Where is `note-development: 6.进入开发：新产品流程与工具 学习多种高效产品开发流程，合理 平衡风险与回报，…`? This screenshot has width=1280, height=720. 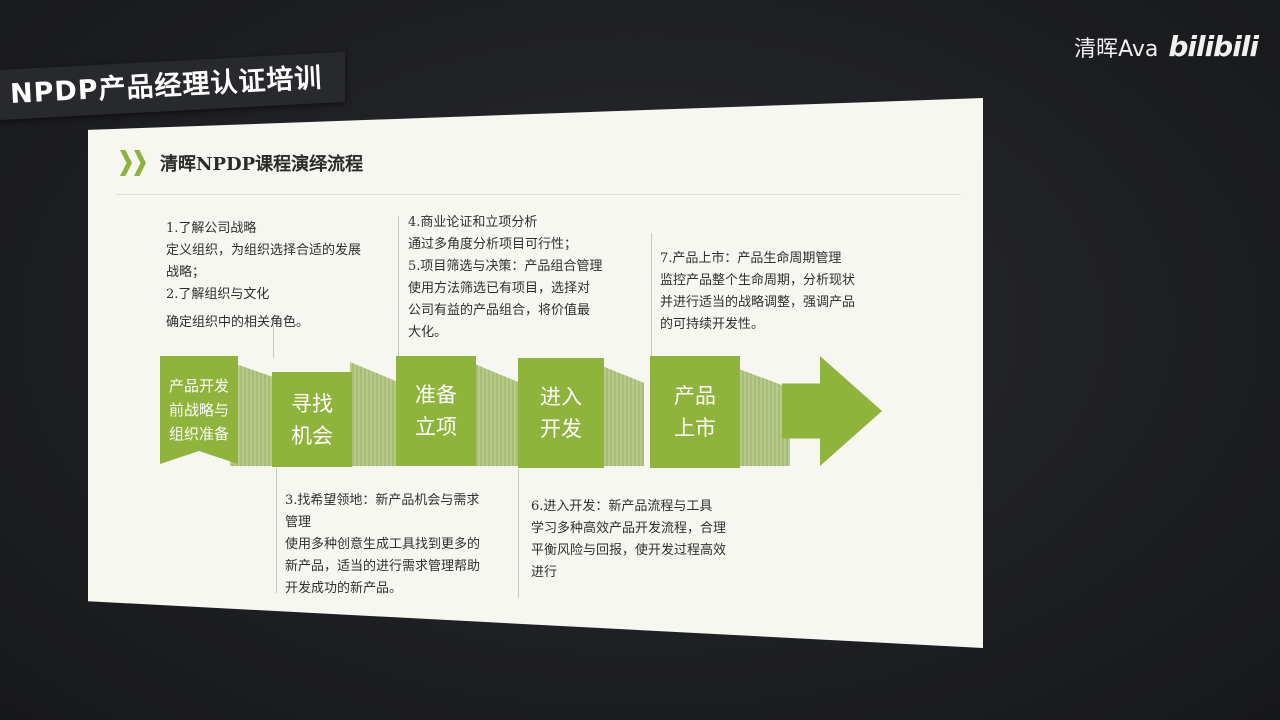
note-development: 6.进入开发：新产品流程与工具 学习多种高效产品开发流程，合理 平衡风险与回报，… is located at coordinates (629, 539).